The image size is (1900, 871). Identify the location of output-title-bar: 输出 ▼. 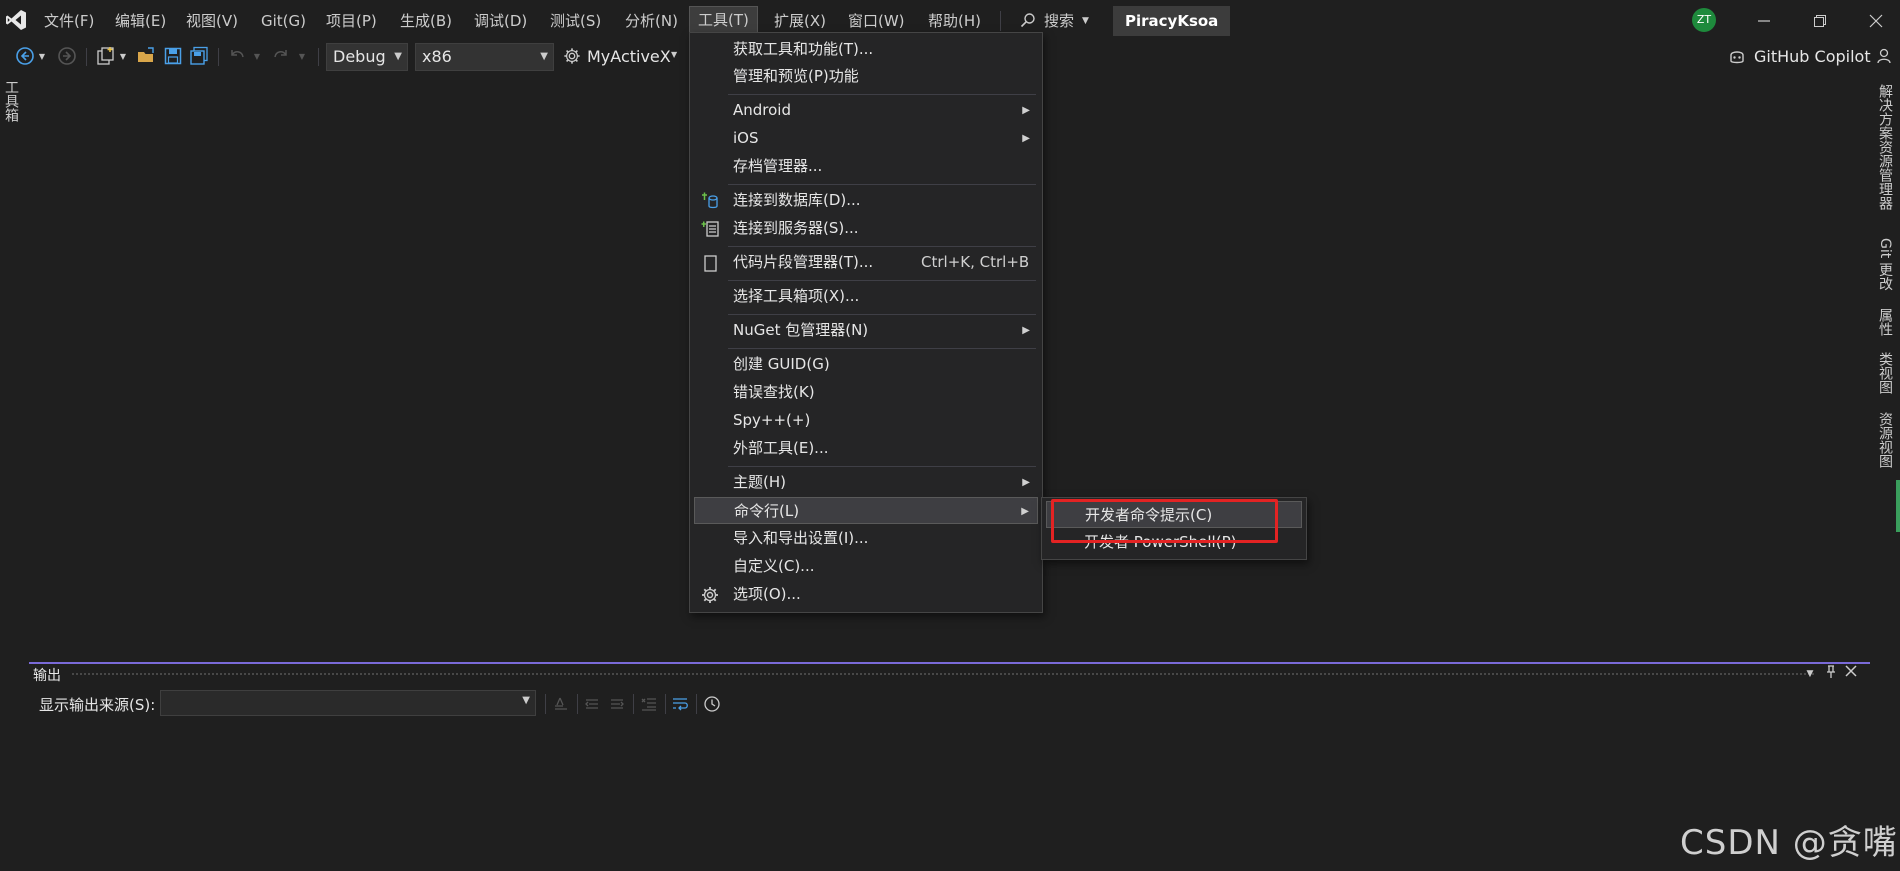
(949, 675).